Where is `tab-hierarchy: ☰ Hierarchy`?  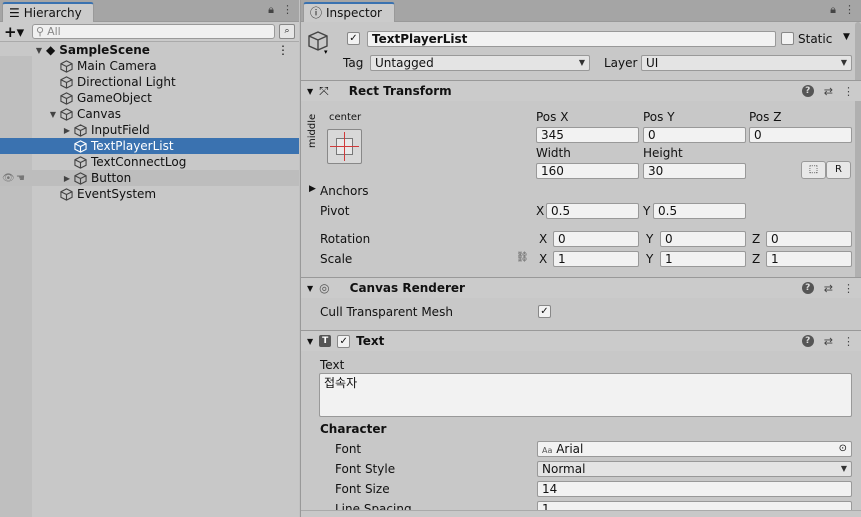 tab-hierarchy: ☰ Hierarchy is located at coordinates (48, 12).